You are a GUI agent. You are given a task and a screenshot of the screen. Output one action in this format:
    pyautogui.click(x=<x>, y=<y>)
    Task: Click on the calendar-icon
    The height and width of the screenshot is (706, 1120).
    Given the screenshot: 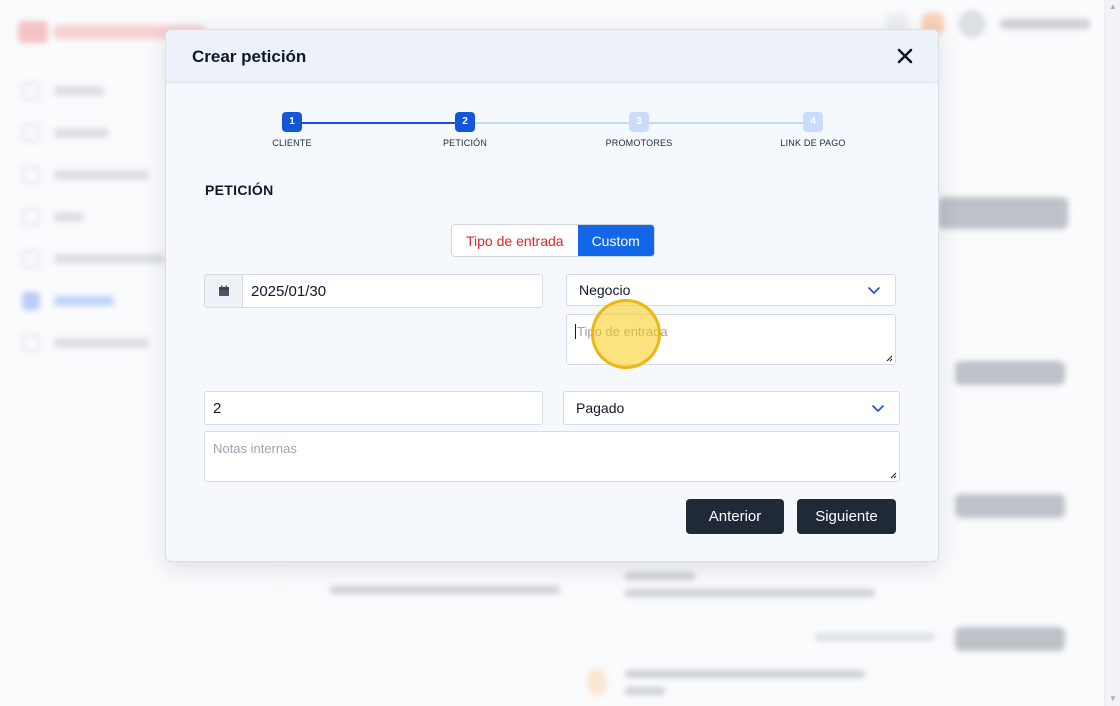 What is the action you would take?
    pyautogui.click(x=223, y=290)
    